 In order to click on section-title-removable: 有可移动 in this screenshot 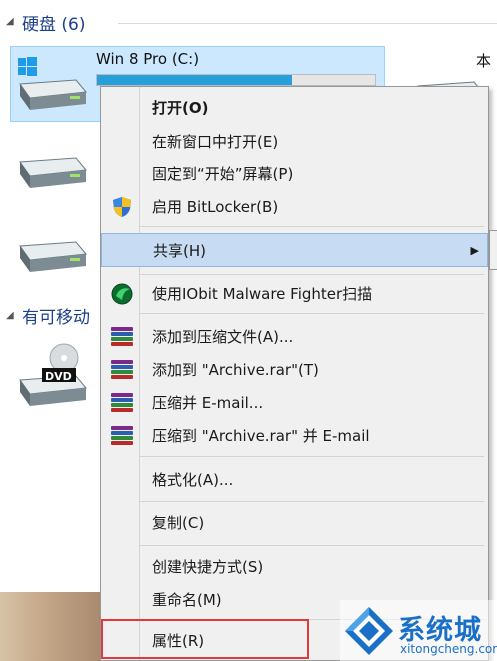, I will do `click(56, 315)`.